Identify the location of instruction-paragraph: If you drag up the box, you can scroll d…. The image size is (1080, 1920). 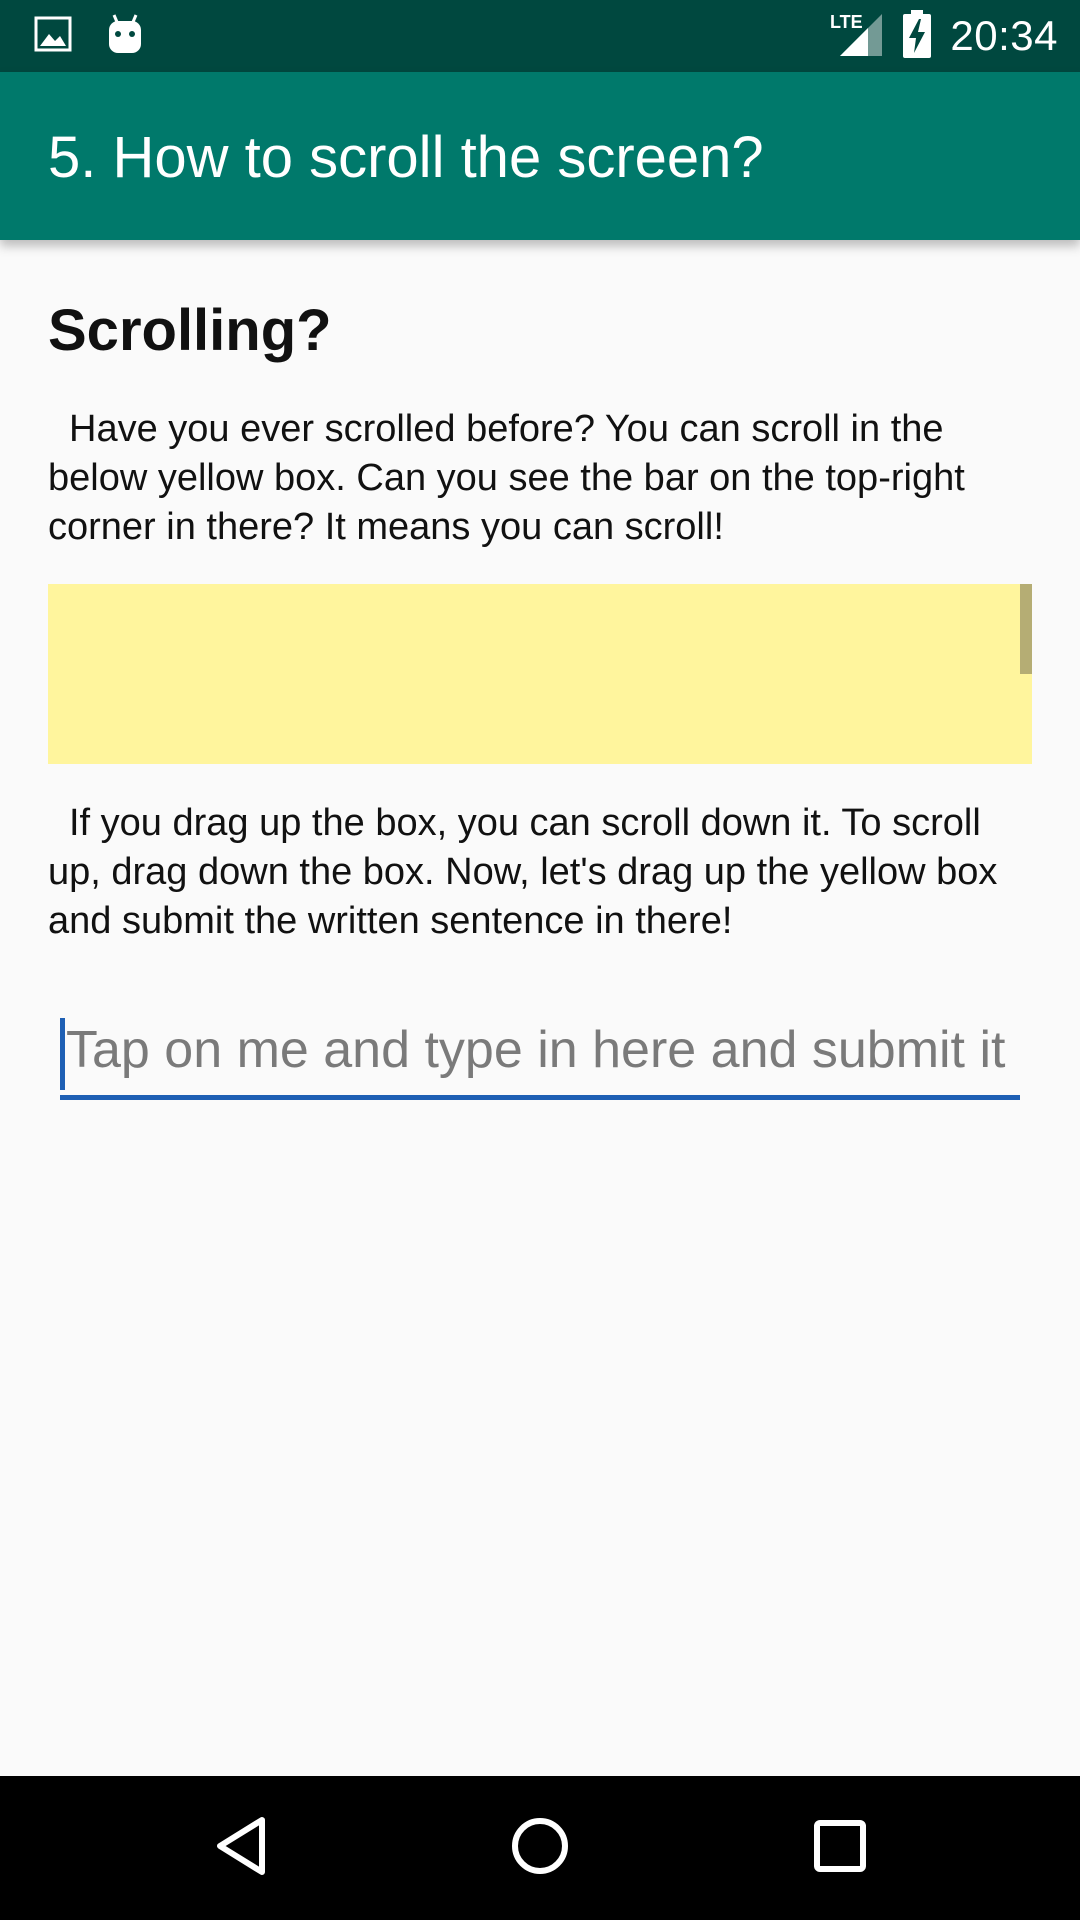
(523, 872).